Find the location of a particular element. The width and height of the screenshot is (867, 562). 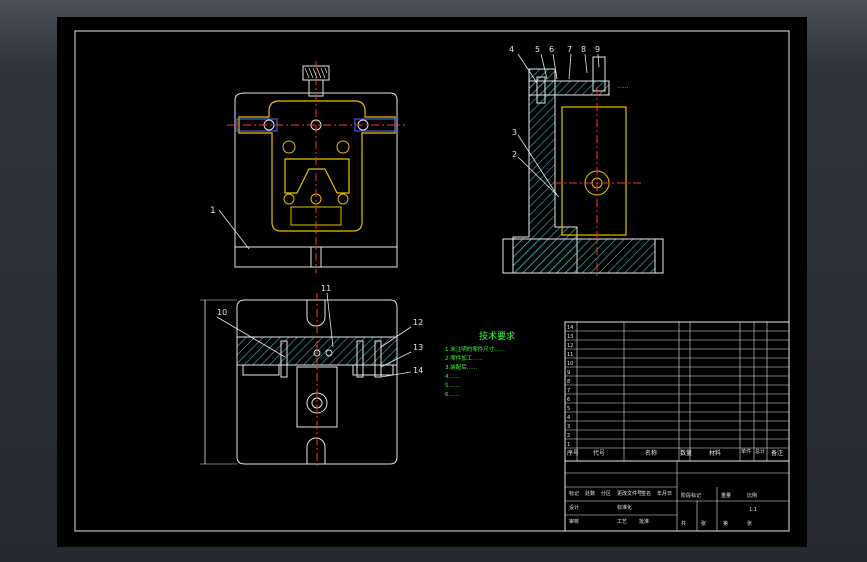

bom-header-name: 名称 is located at coordinates (651, 453).